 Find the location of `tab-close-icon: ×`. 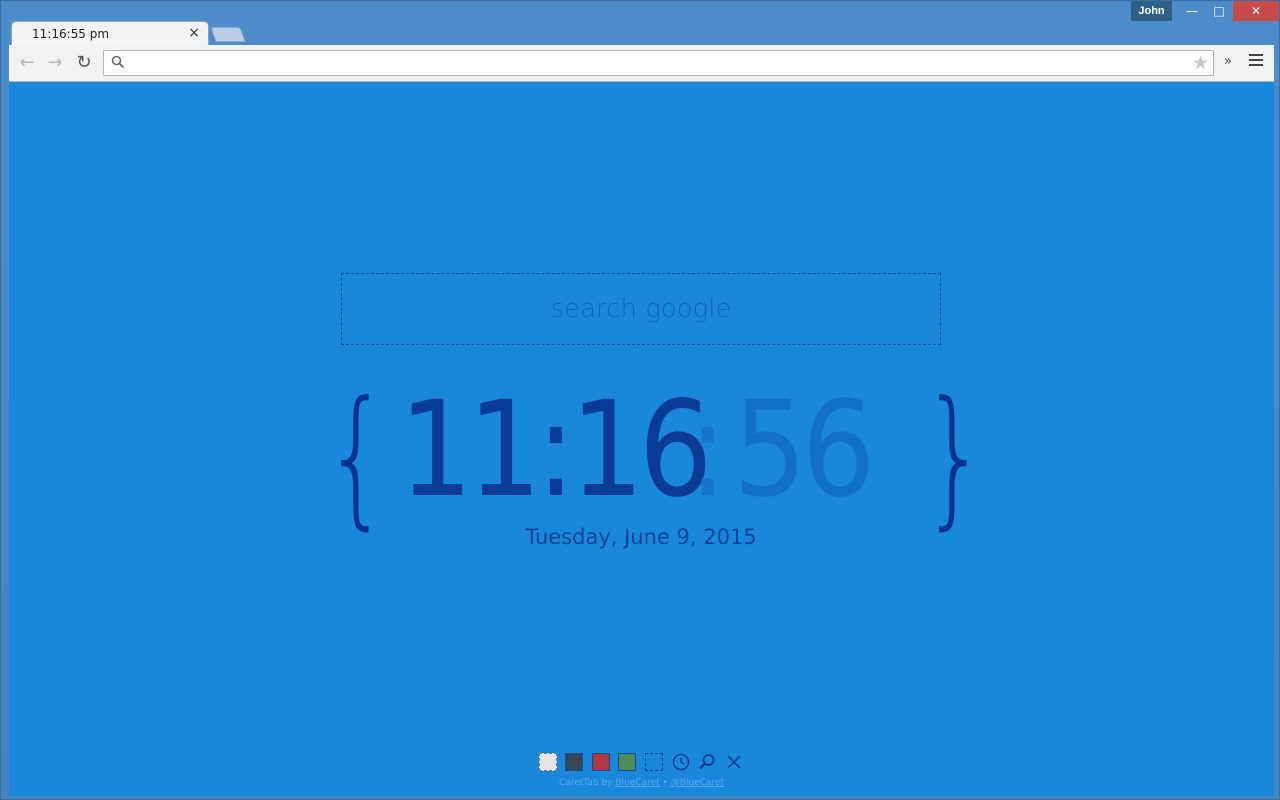

tab-close-icon: × is located at coordinates (194, 33).